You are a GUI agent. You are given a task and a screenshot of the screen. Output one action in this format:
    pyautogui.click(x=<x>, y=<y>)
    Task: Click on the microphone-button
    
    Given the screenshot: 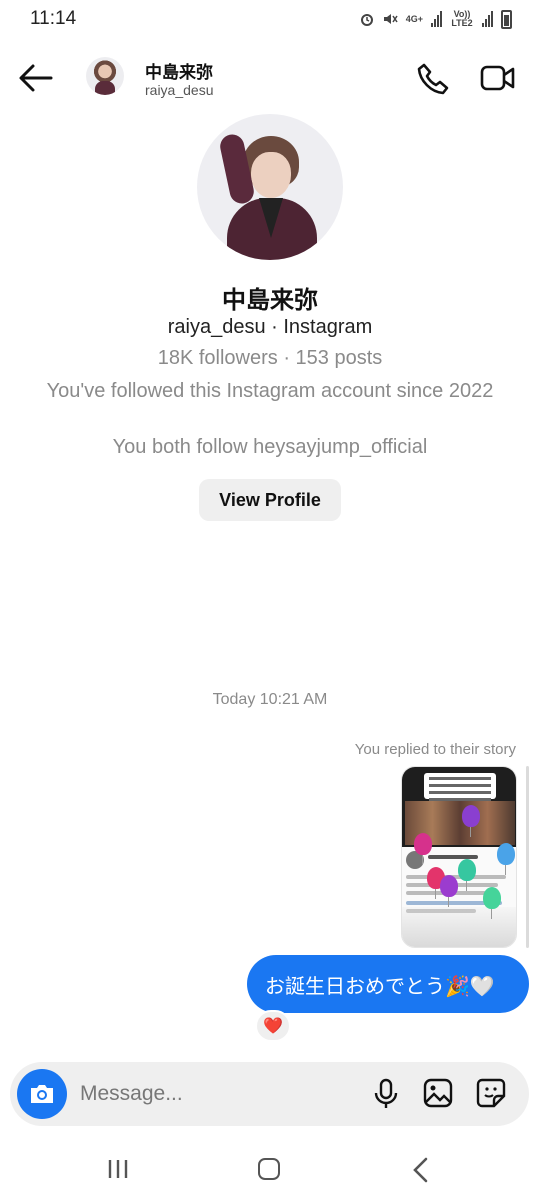 What is the action you would take?
    pyautogui.click(x=386, y=1094)
    